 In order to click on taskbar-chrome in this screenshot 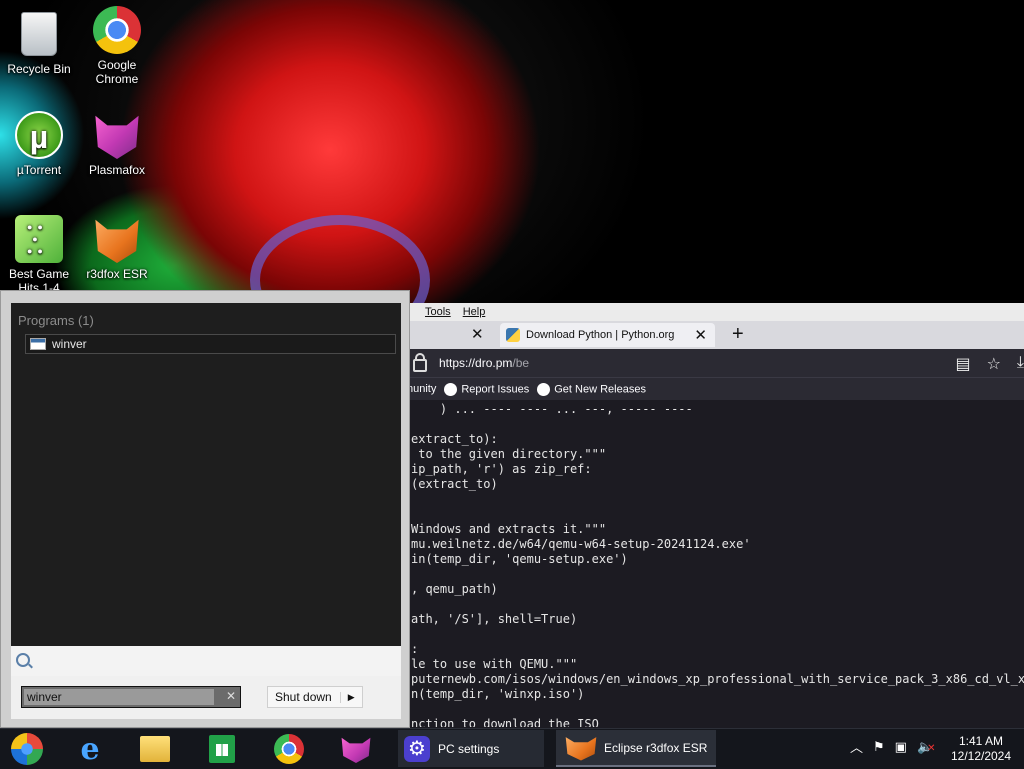, I will do `click(289, 749)`.